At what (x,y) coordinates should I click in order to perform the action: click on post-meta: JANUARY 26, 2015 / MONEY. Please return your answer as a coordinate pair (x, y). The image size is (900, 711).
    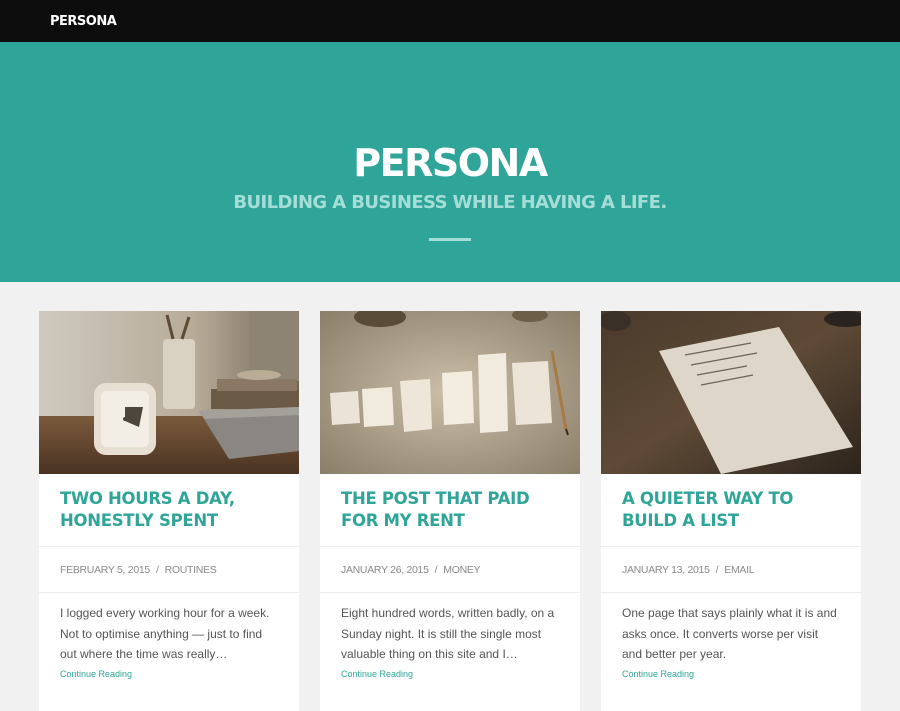
    Looking at the image, I should click on (450, 570).